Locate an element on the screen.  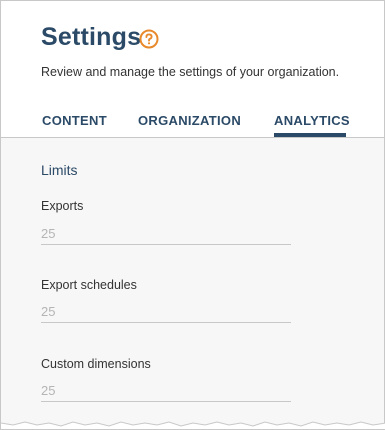
torn-edge-decoration is located at coordinates (193, 425).